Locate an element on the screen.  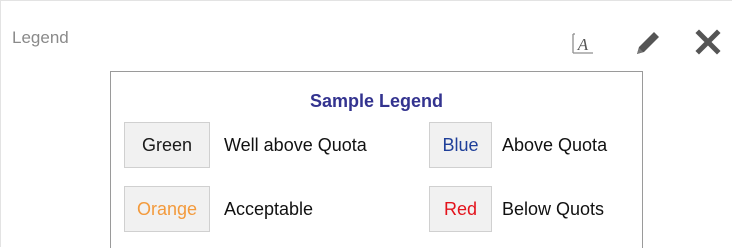
legend-chip-green: Green is located at coordinates (167, 145).